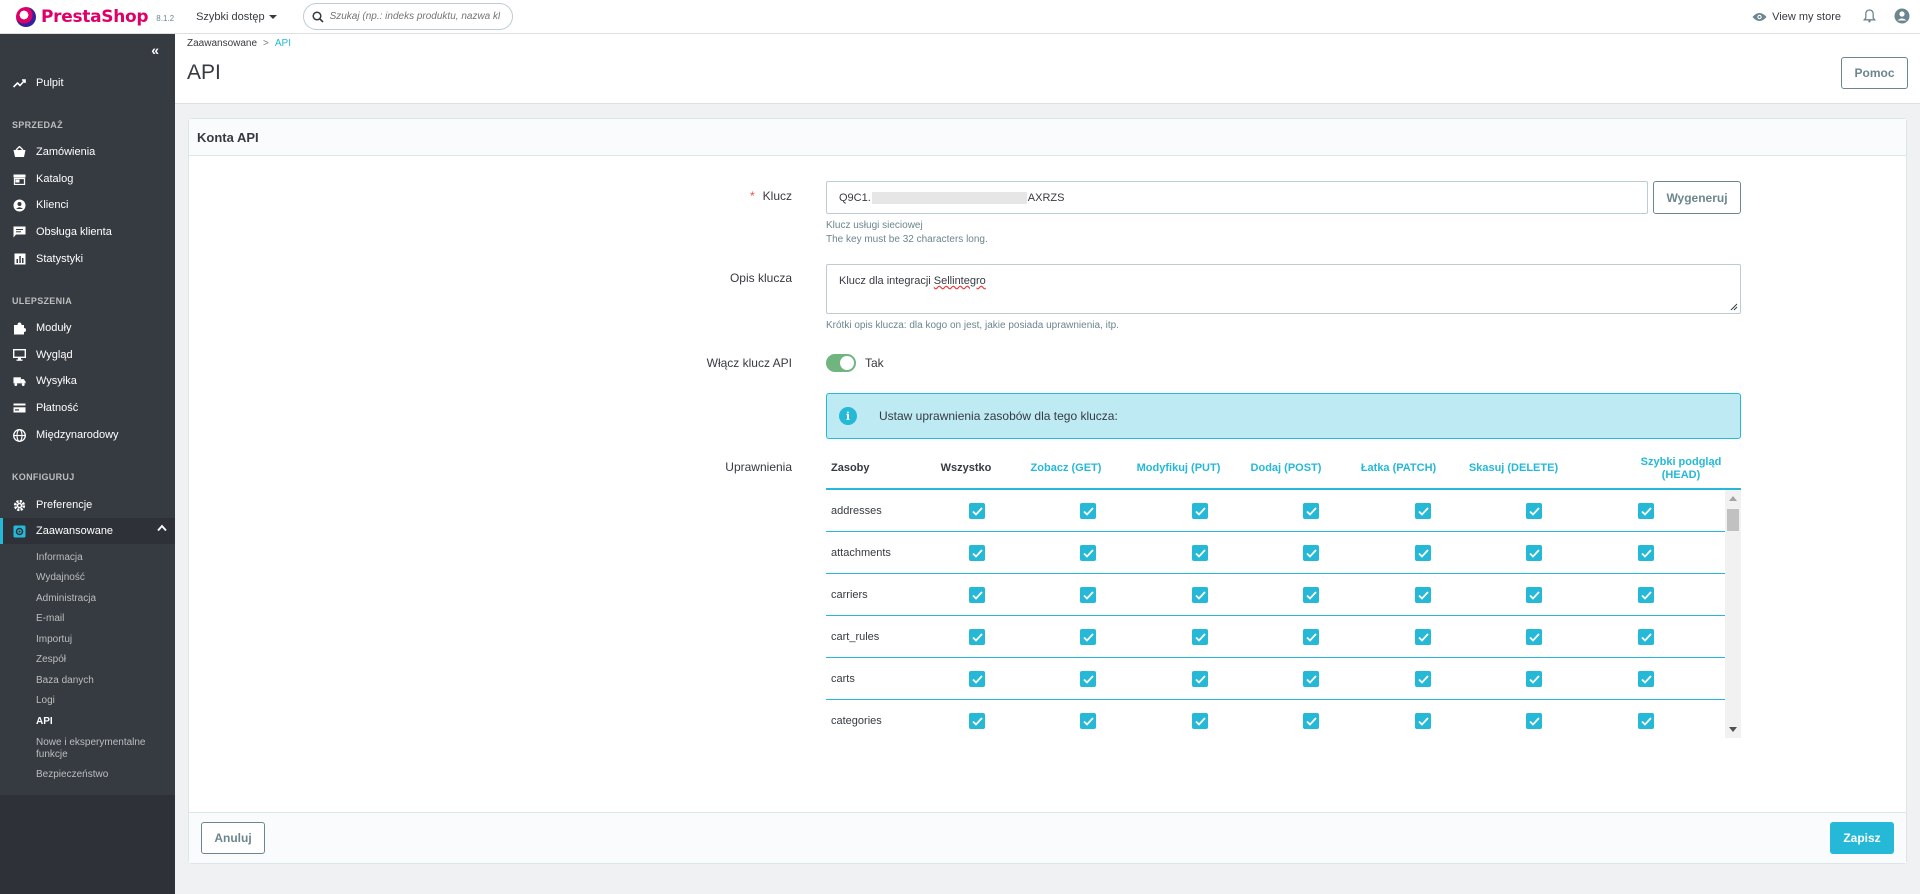 The height and width of the screenshot is (894, 1920). Describe the element at coordinates (65, 681) in the screenshot. I see `subnav-database: Baza danych` at that location.